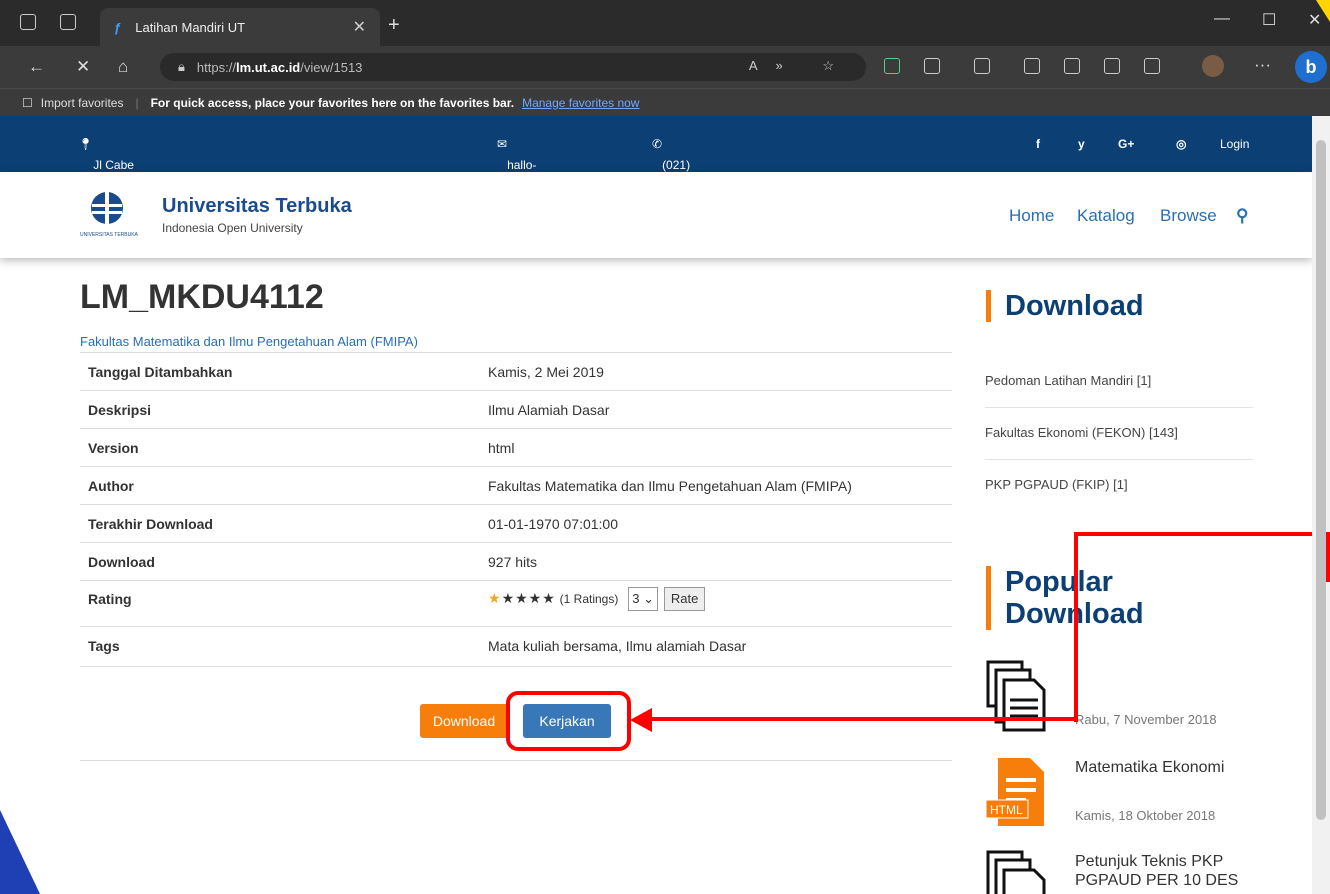  What do you see at coordinates (1119, 491) in the screenshot?
I see `sidebar-item-pgpaud: PKP PGPAUD (FKIP) [1]` at bounding box center [1119, 491].